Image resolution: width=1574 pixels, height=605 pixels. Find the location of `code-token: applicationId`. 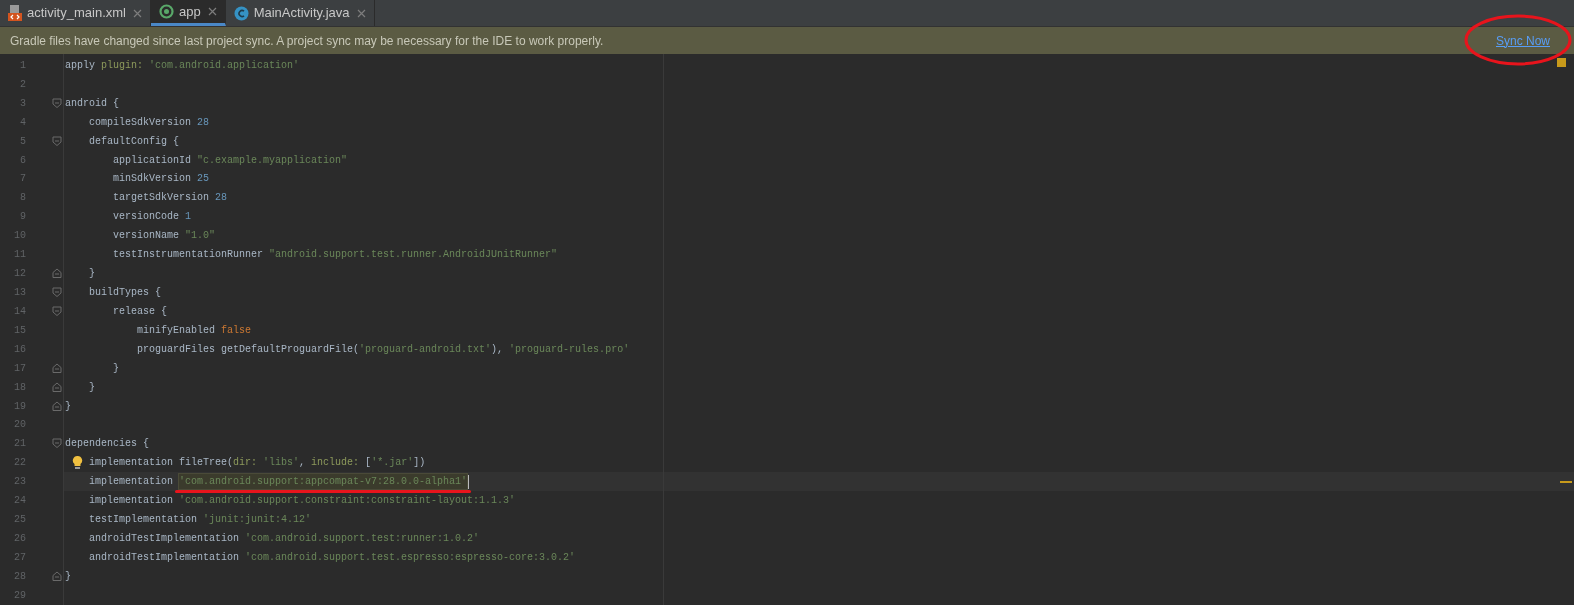

code-token: applicationId is located at coordinates (153, 160).